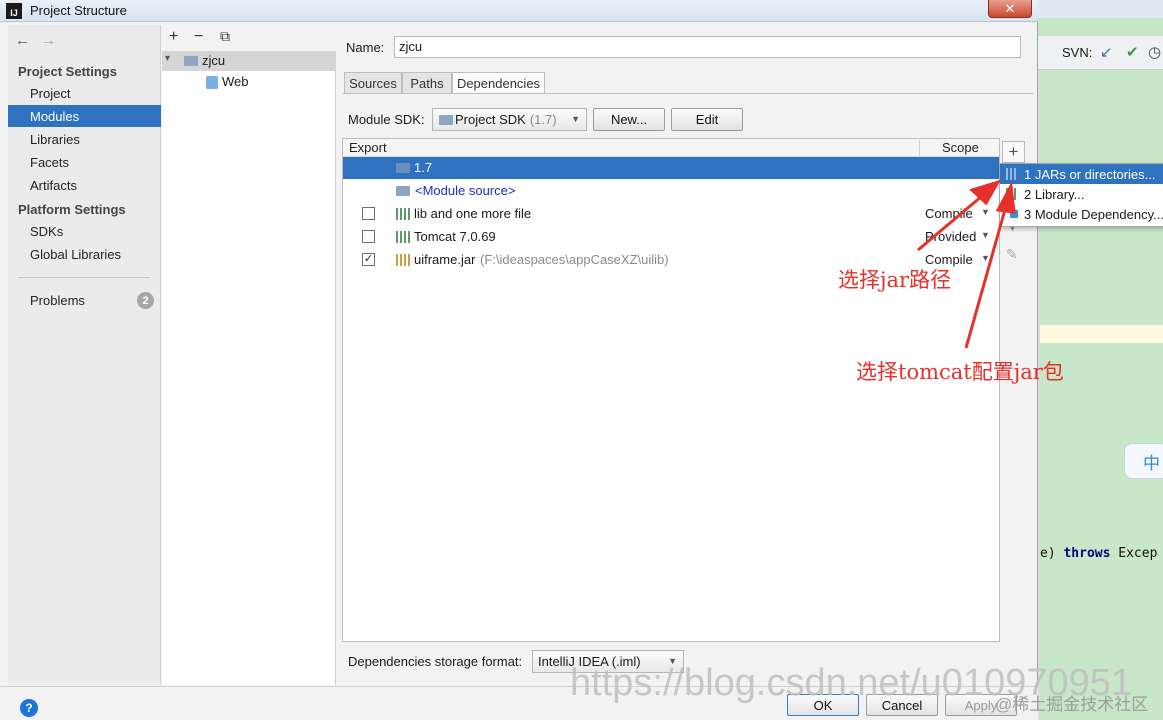 This screenshot has height=720, width=1163. Describe the element at coordinates (960, 372) in the screenshot. I see `annotation-tomcat-jar: 选择tomcat配置jar包` at that location.